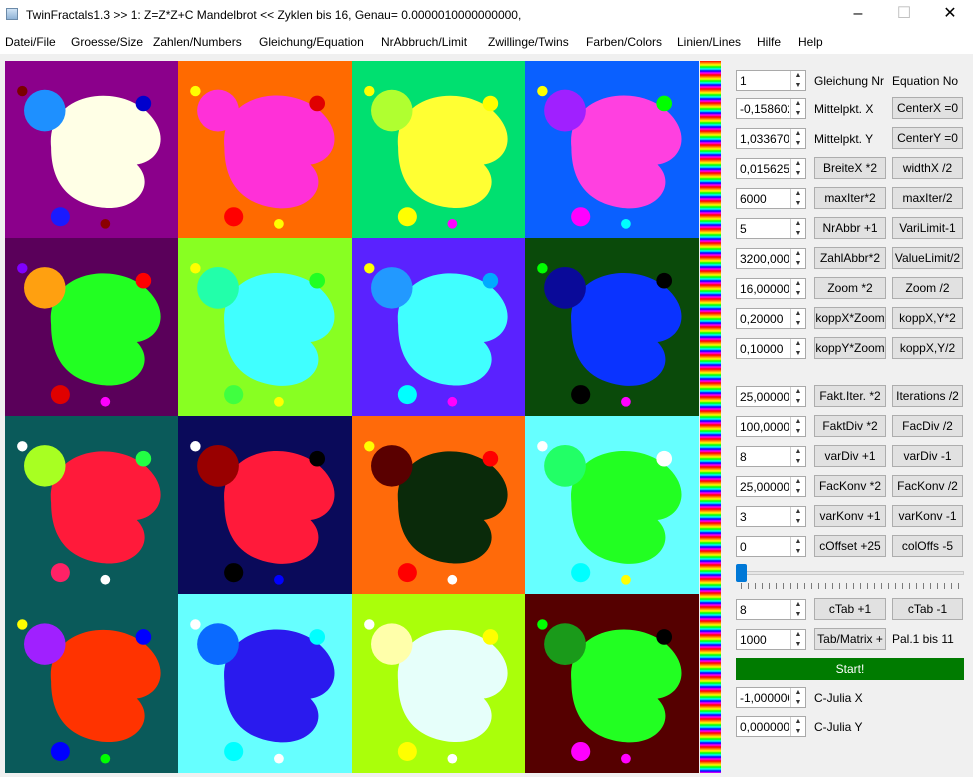 This screenshot has width=973, height=777. What do you see at coordinates (927, 426) in the screenshot?
I see `facdiv-half-button: FacDiv /2` at bounding box center [927, 426].